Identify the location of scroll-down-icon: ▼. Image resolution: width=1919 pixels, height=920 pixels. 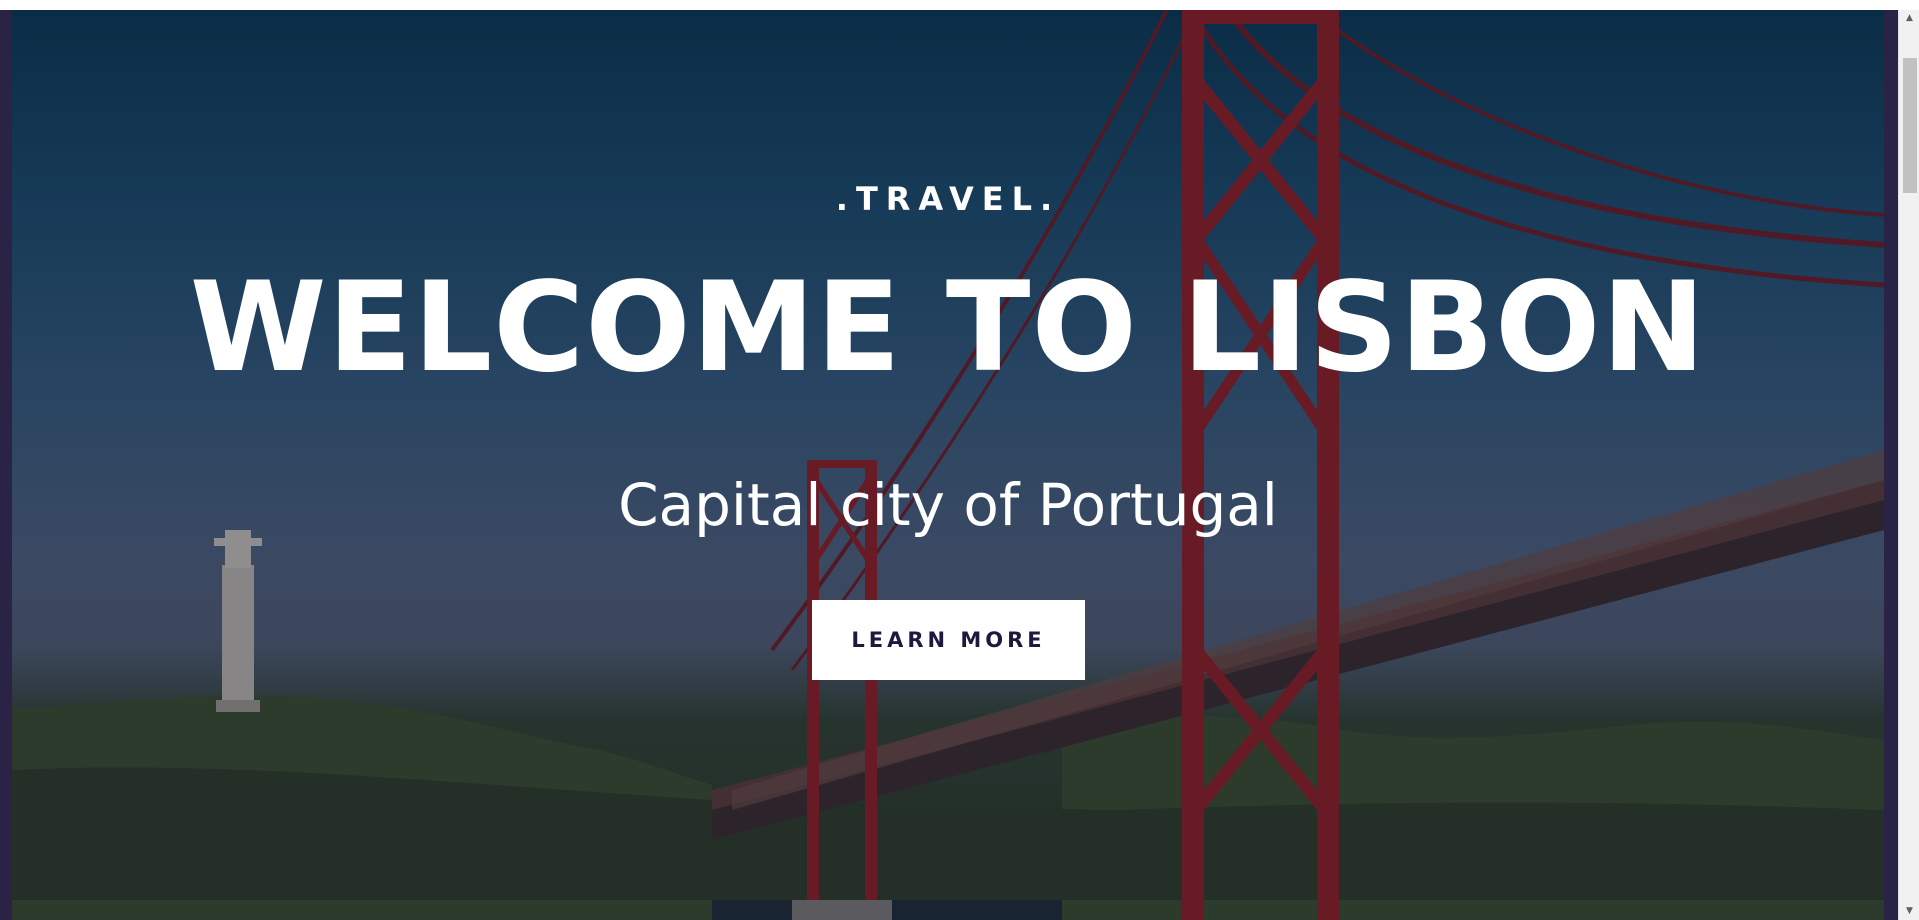
(1909, 911).